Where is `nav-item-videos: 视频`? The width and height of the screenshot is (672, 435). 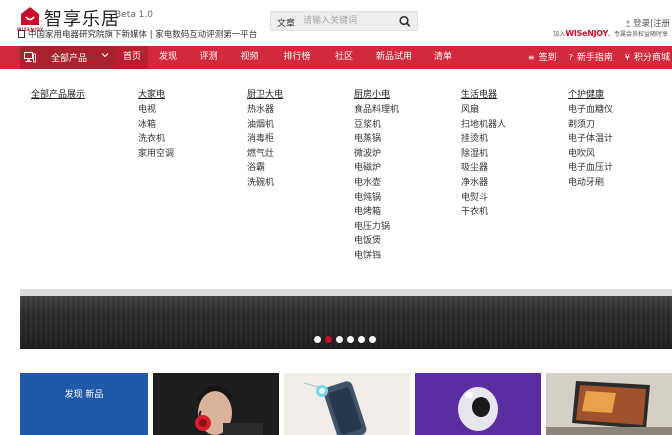
nav-item-videos: 视频 is located at coordinates (249, 57).